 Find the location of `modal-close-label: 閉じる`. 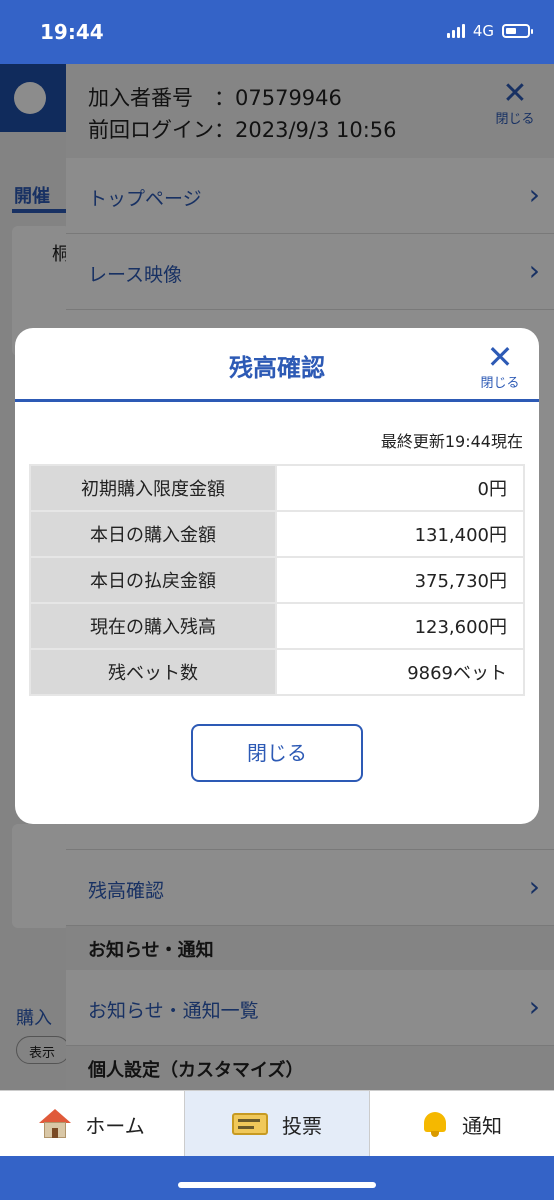

modal-close-label: 閉じる is located at coordinates (500, 383).